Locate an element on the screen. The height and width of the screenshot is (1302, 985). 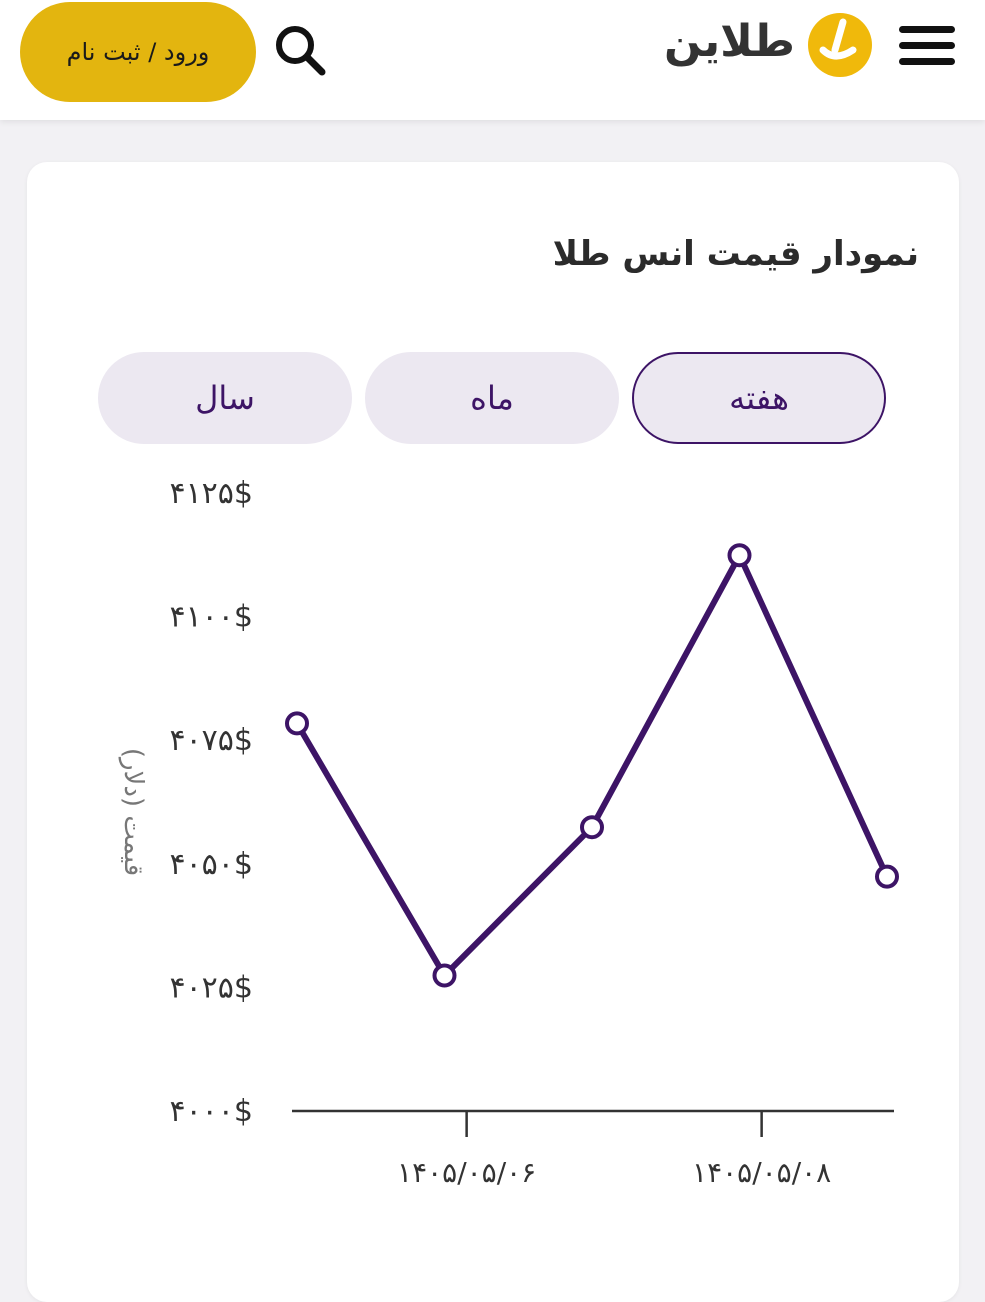
x-tick-label: ۱۴۰۵/۰۵/۰۸ is located at coordinates (761, 1172).